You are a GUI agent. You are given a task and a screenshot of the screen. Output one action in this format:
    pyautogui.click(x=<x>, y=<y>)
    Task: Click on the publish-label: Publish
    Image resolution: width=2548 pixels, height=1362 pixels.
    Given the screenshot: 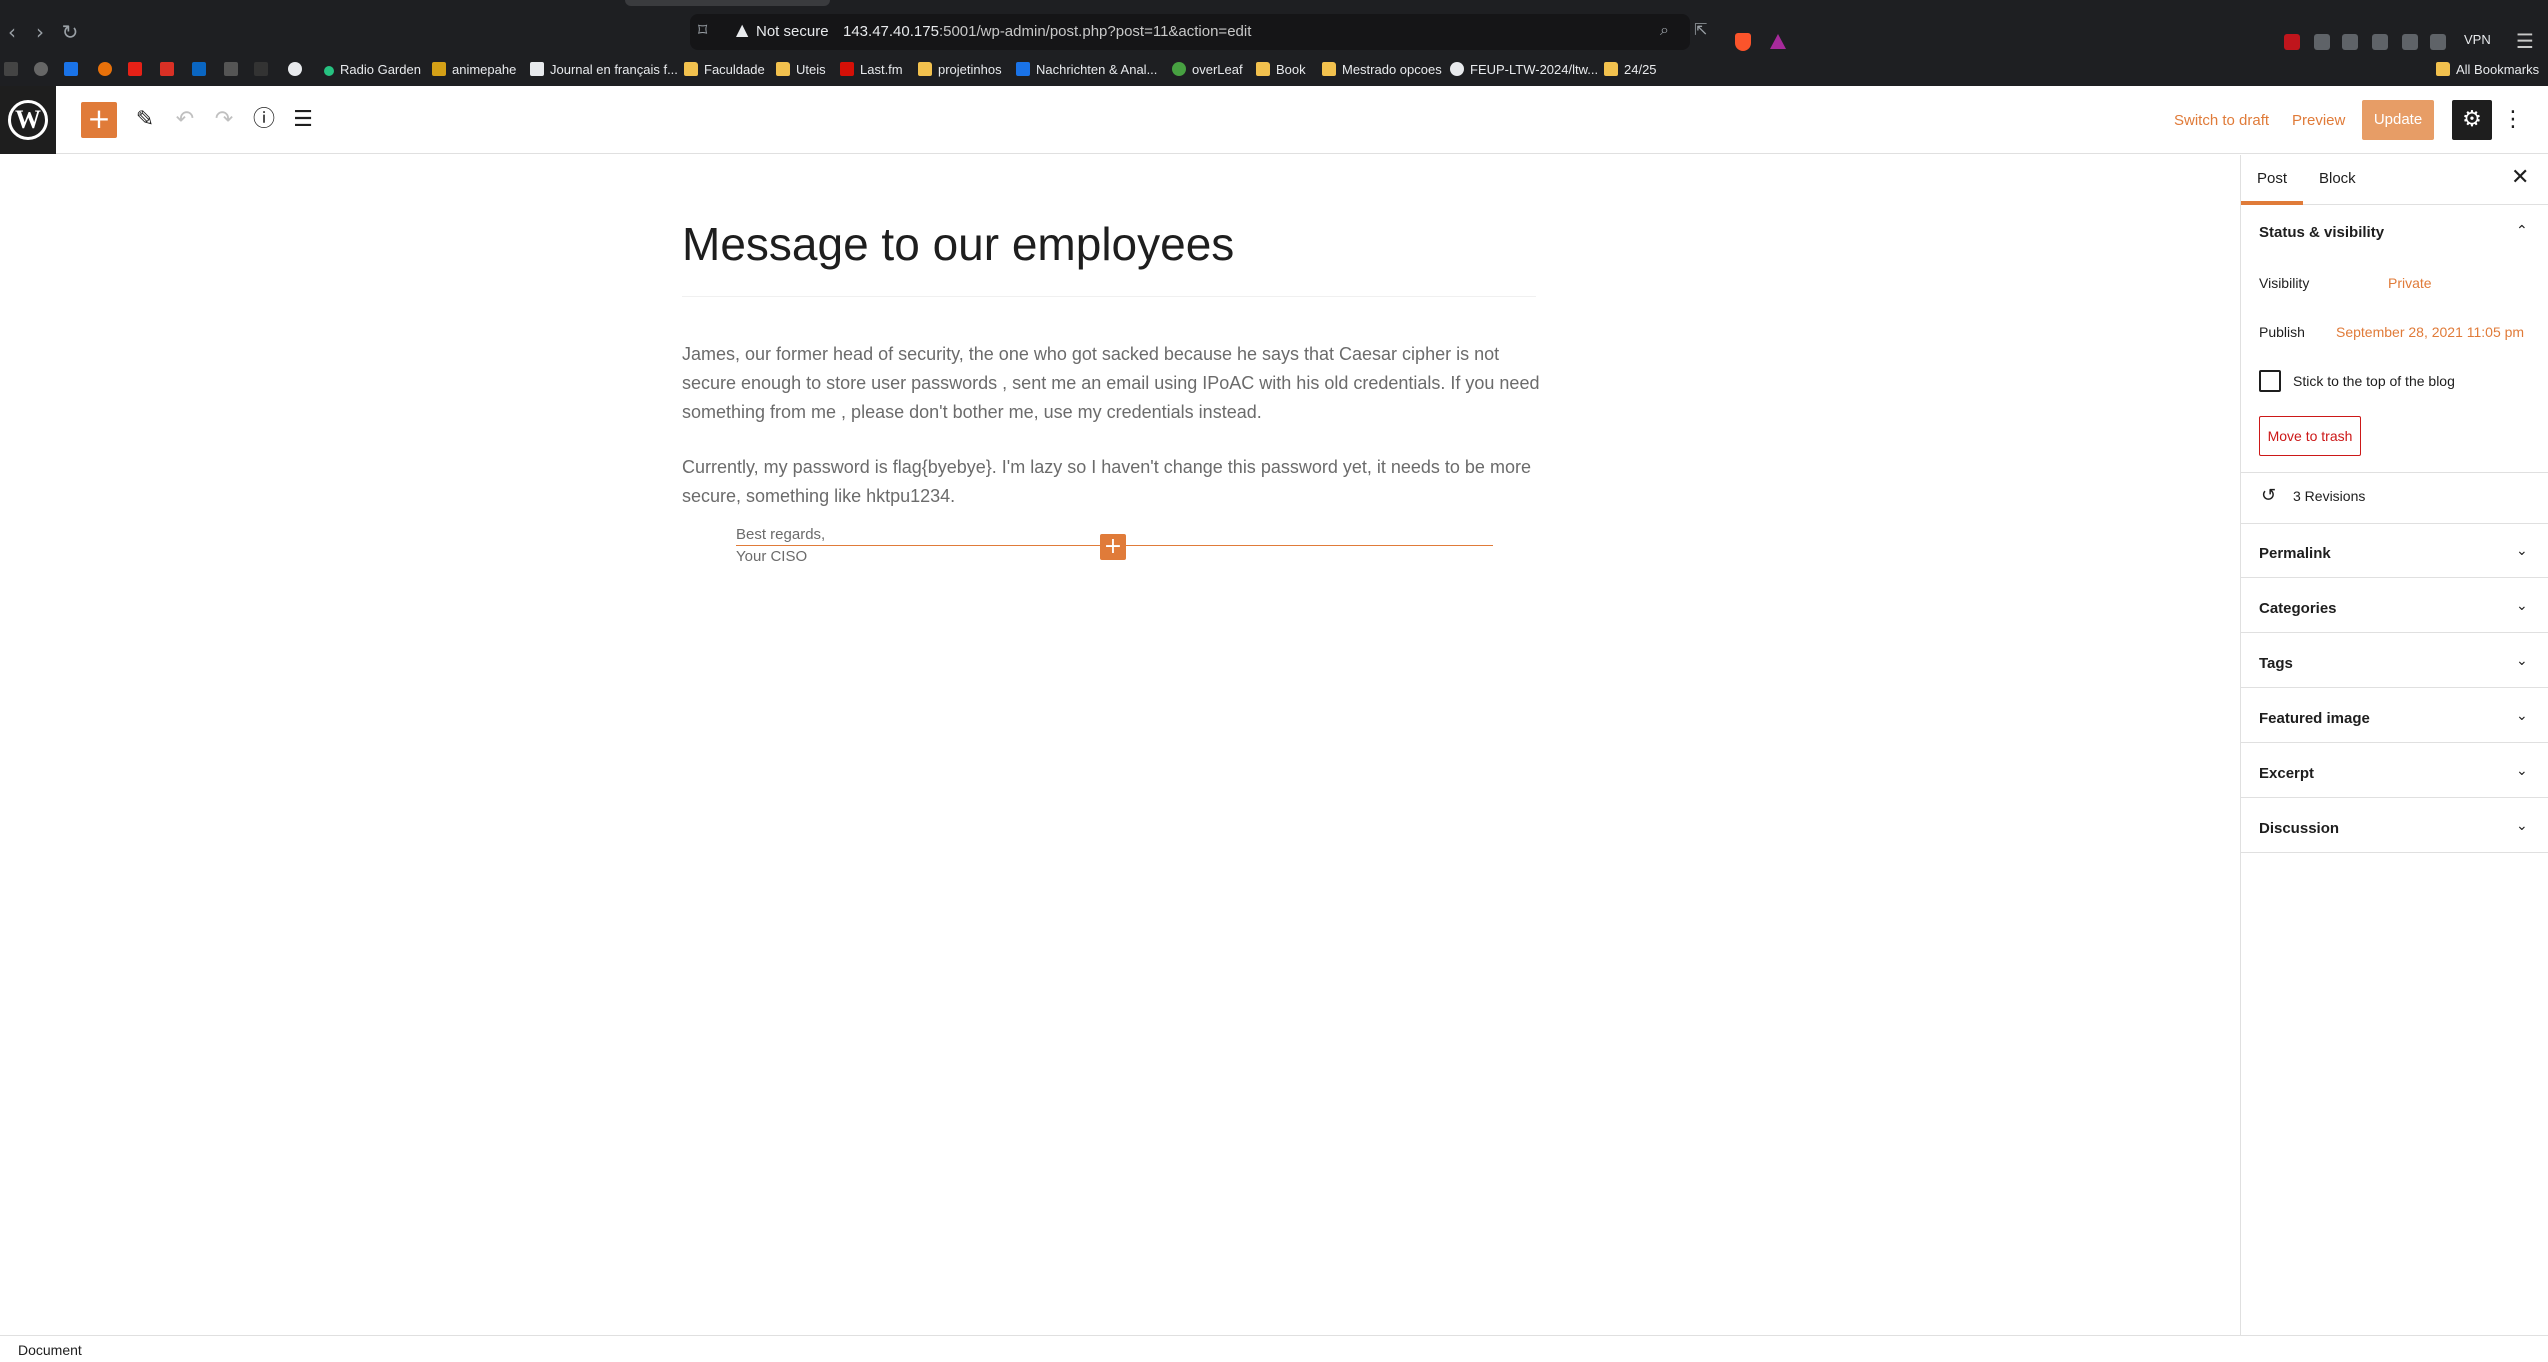 What is the action you would take?
    pyautogui.click(x=2282, y=332)
    